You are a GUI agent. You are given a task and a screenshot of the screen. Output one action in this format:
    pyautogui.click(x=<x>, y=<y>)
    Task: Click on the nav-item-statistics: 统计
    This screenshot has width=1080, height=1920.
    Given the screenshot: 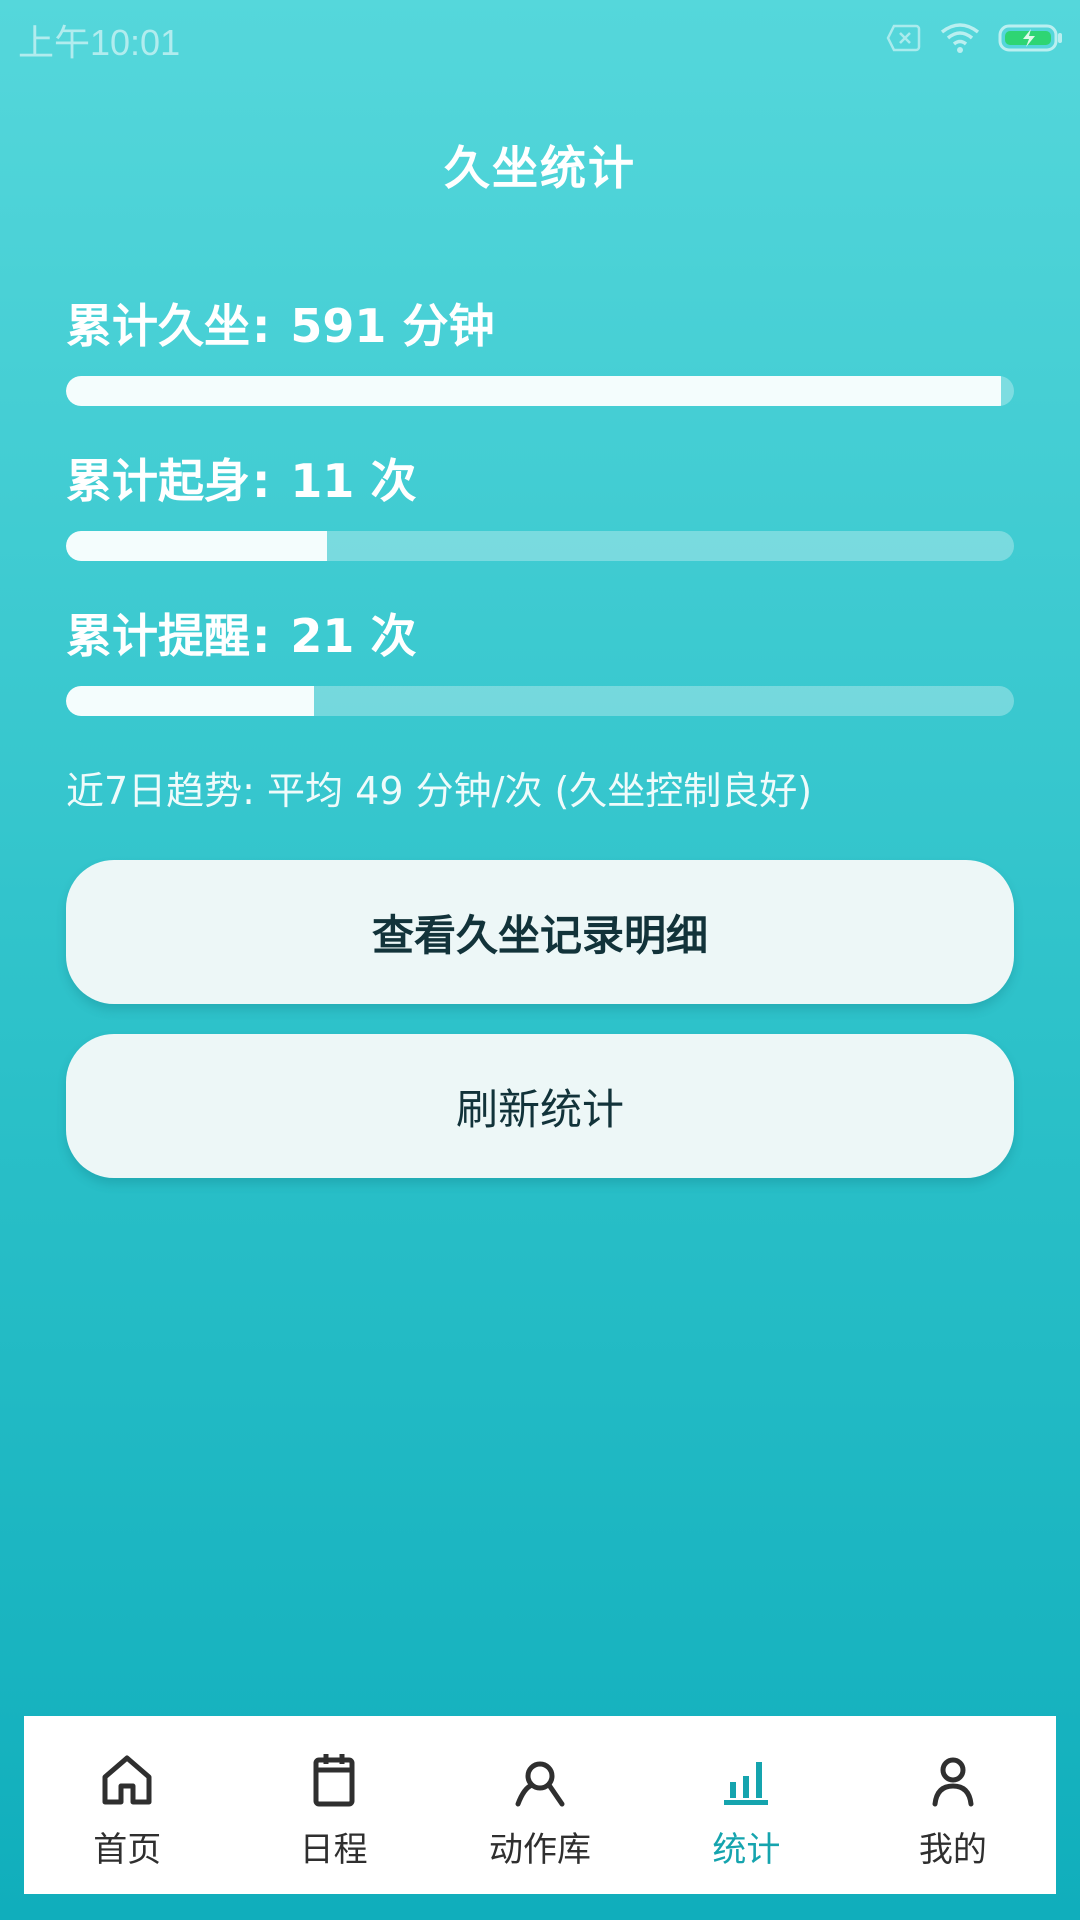 What is the action you would take?
    pyautogui.click(x=746, y=1805)
    